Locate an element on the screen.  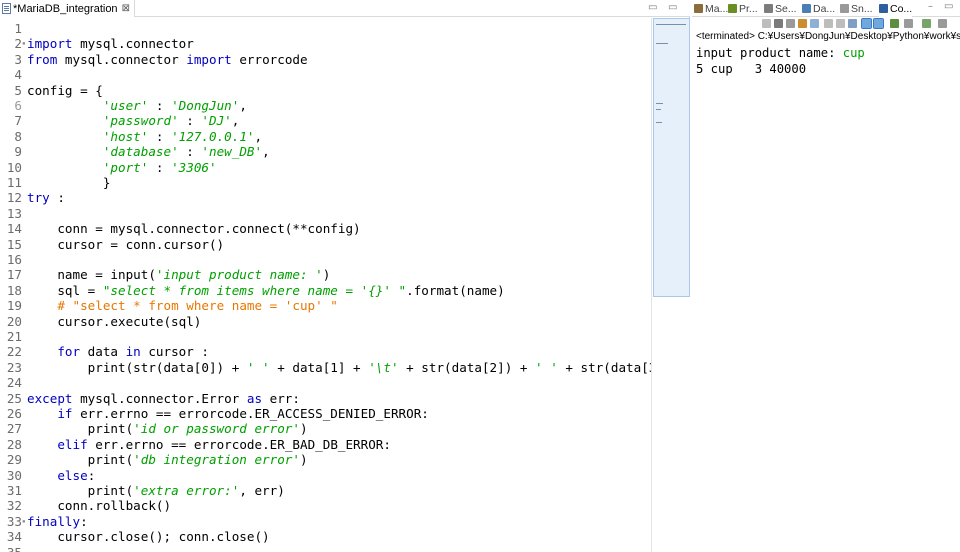
code-line: 5 config = { is located at coordinates (325, 90).